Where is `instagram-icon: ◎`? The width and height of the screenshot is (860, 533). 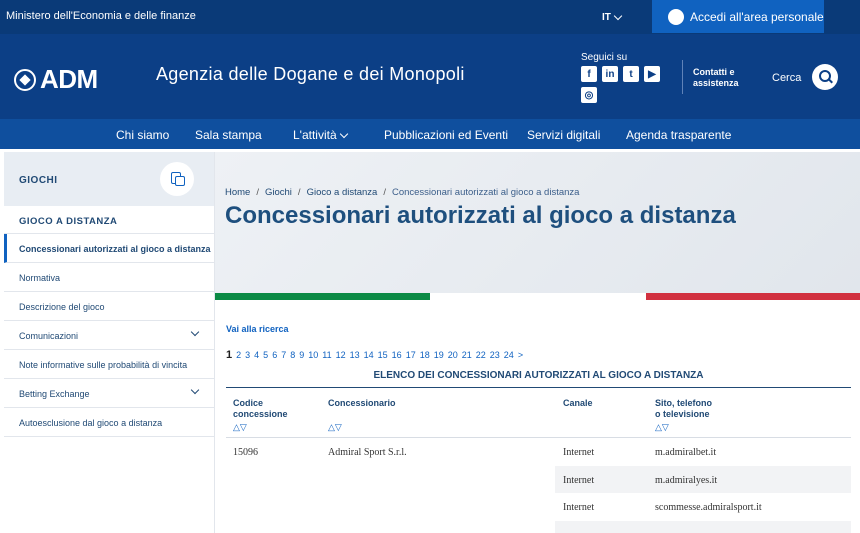
instagram-icon: ◎ is located at coordinates (589, 95).